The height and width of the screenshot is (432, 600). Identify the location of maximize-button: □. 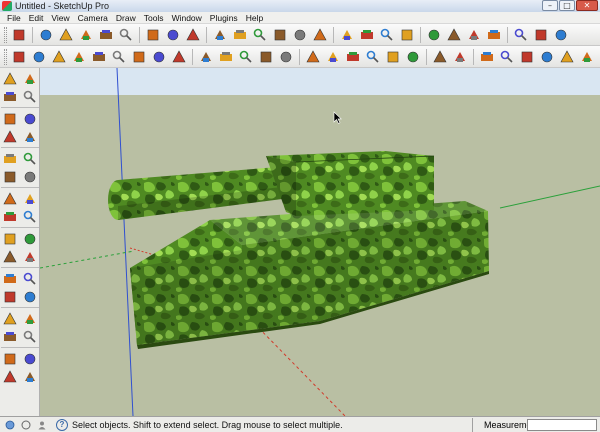
(567, 5).